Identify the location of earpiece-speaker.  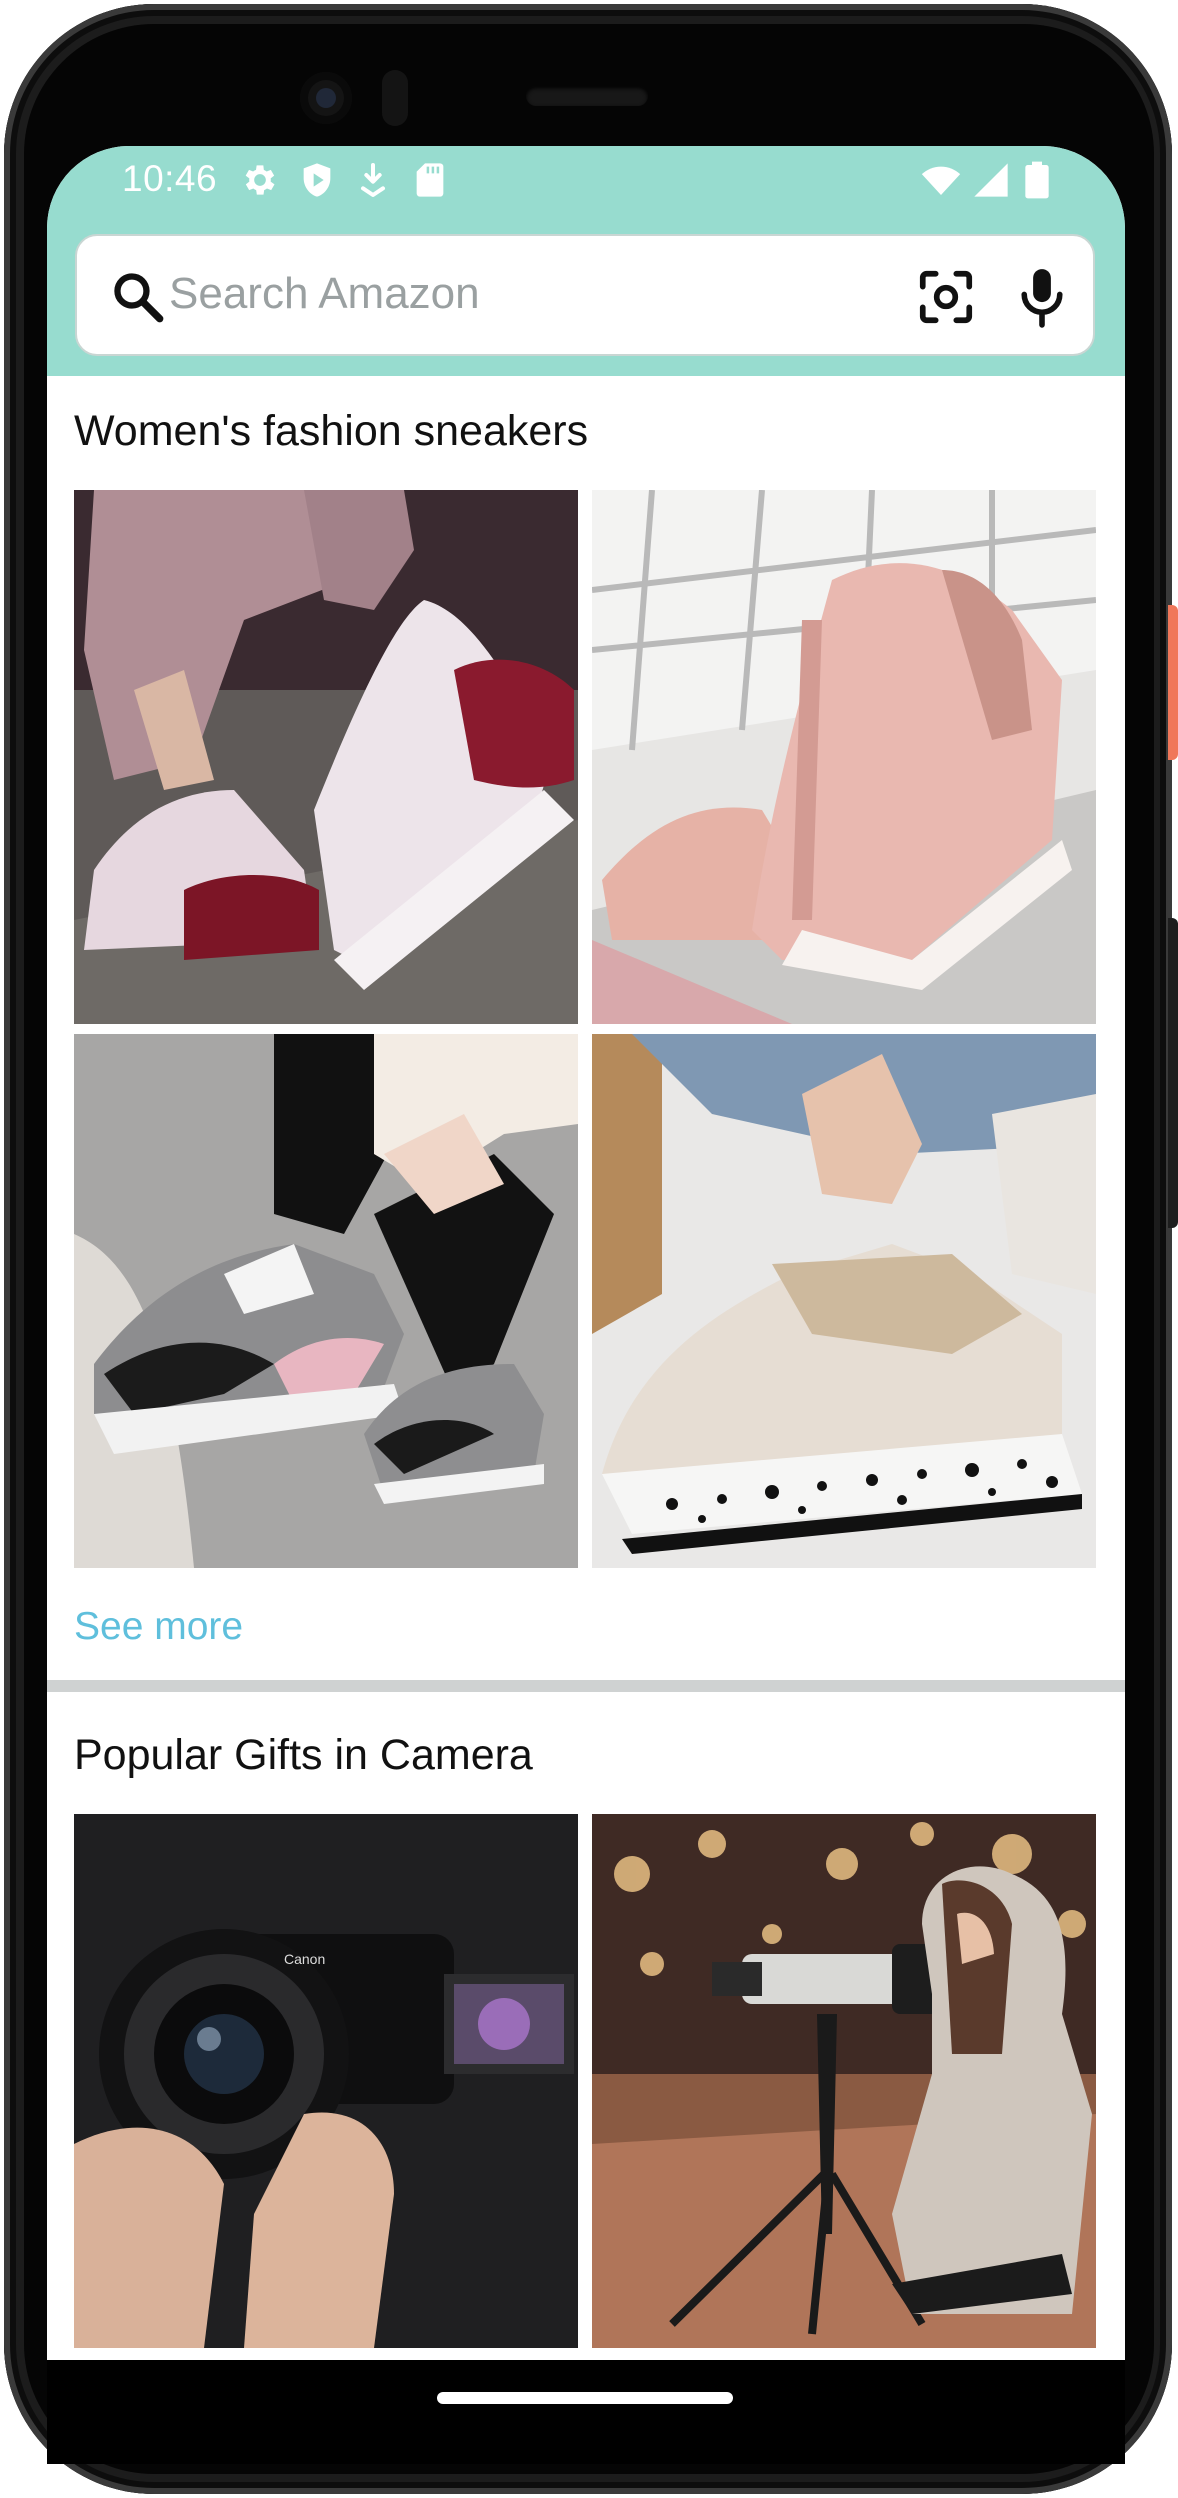
(587, 96).